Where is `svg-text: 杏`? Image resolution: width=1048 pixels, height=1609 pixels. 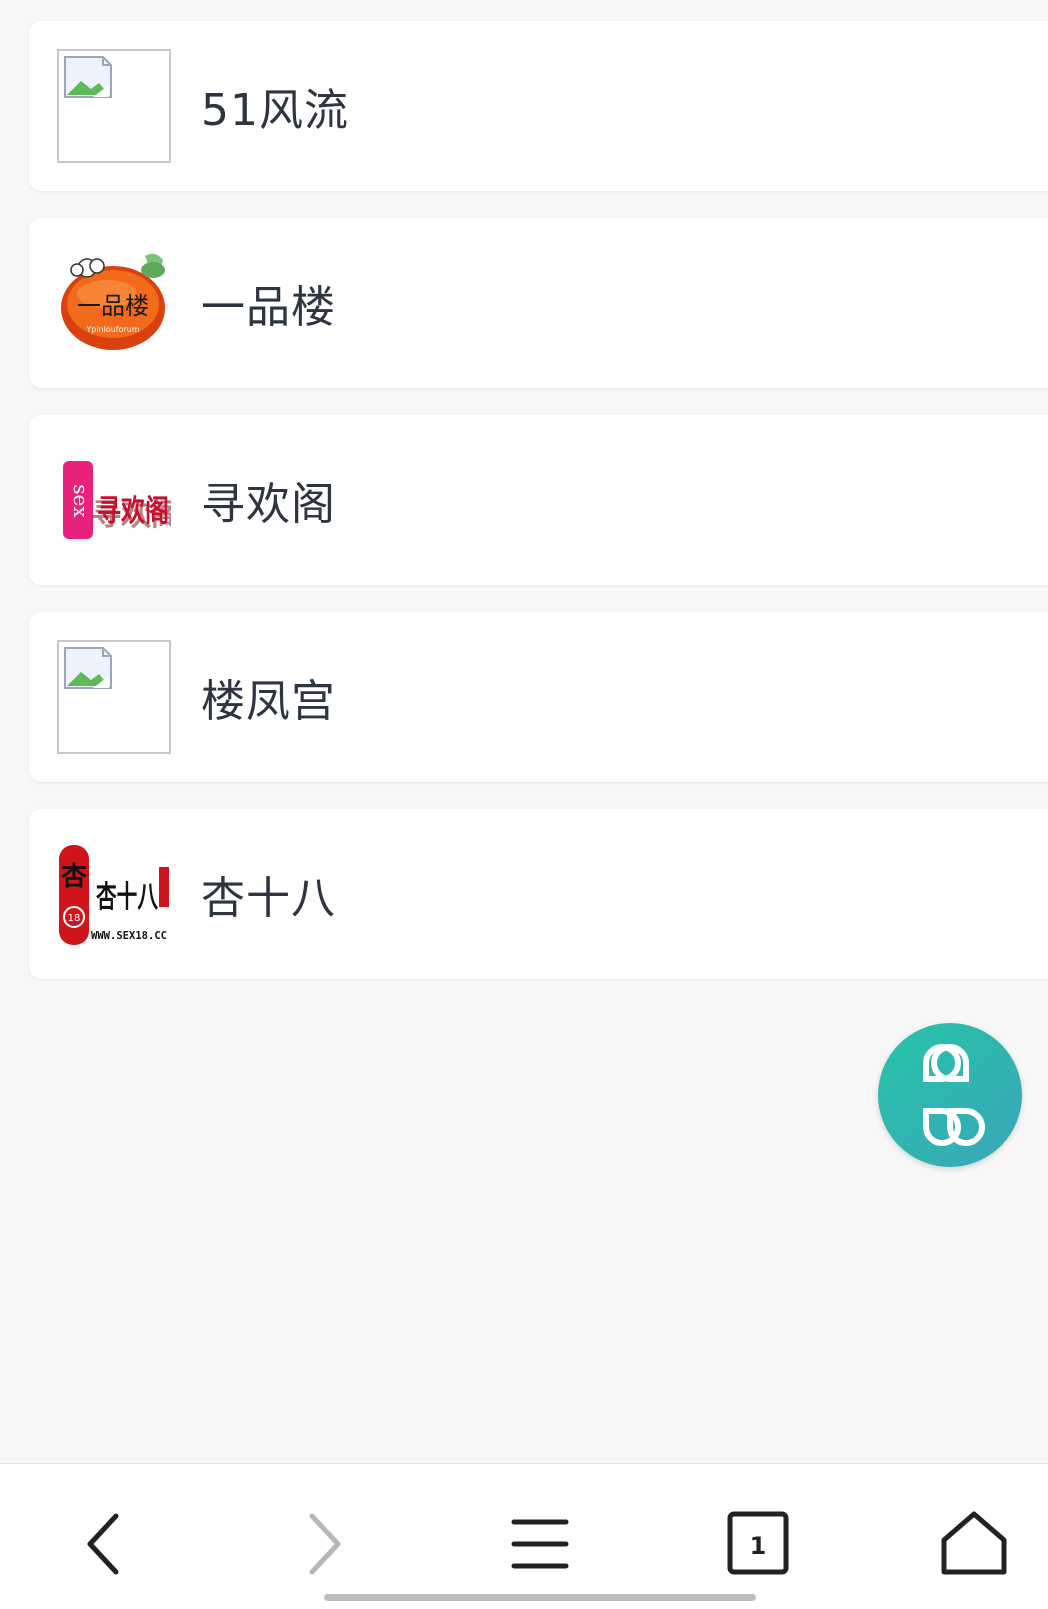 svg-text: 杏 is located at coordinates (74, 877).